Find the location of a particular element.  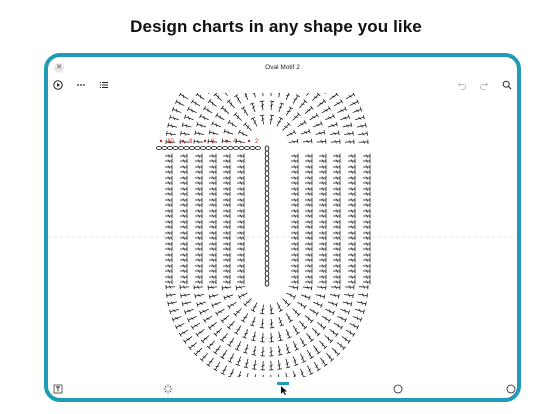

list-icon is located at coordinates (104, 85).